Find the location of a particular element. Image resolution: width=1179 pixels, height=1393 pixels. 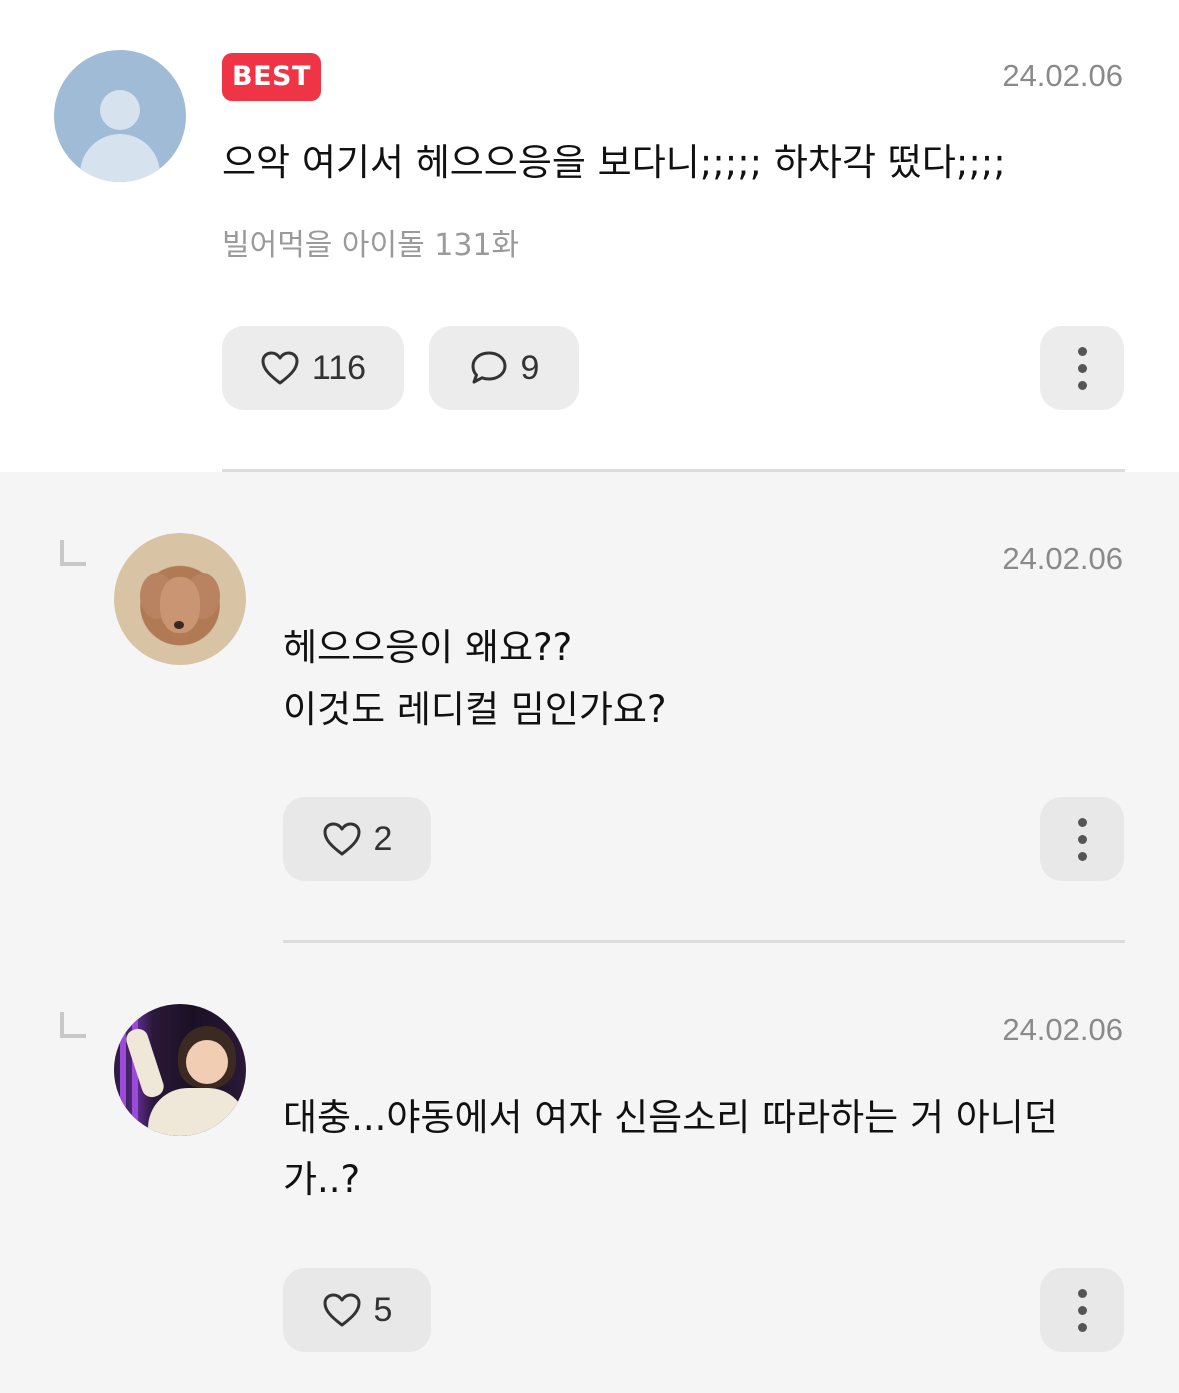

like-count: 2 is located at coordinates (383, 838).